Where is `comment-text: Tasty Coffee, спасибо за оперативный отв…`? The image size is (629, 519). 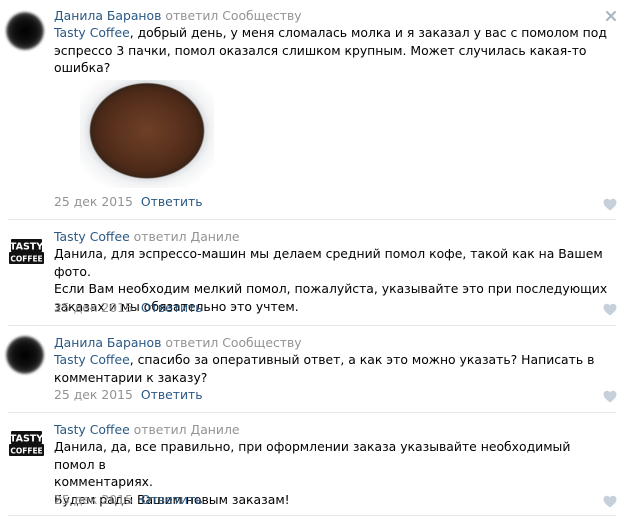 comment-text: Tasty Coffee, спасибо за оперативный отв… is located at coordinates (324, 368).